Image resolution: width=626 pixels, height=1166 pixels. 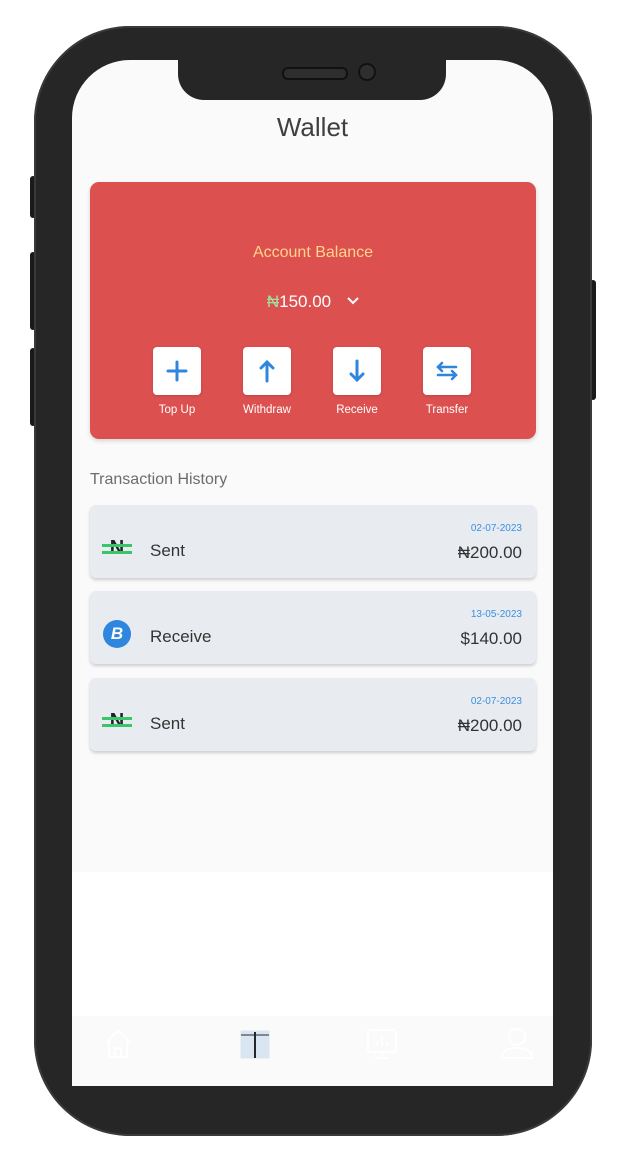 What do you see at coordinates (255, 1049) in the screenshot?
I see `book-icon` at bounding box center [255, 1049].